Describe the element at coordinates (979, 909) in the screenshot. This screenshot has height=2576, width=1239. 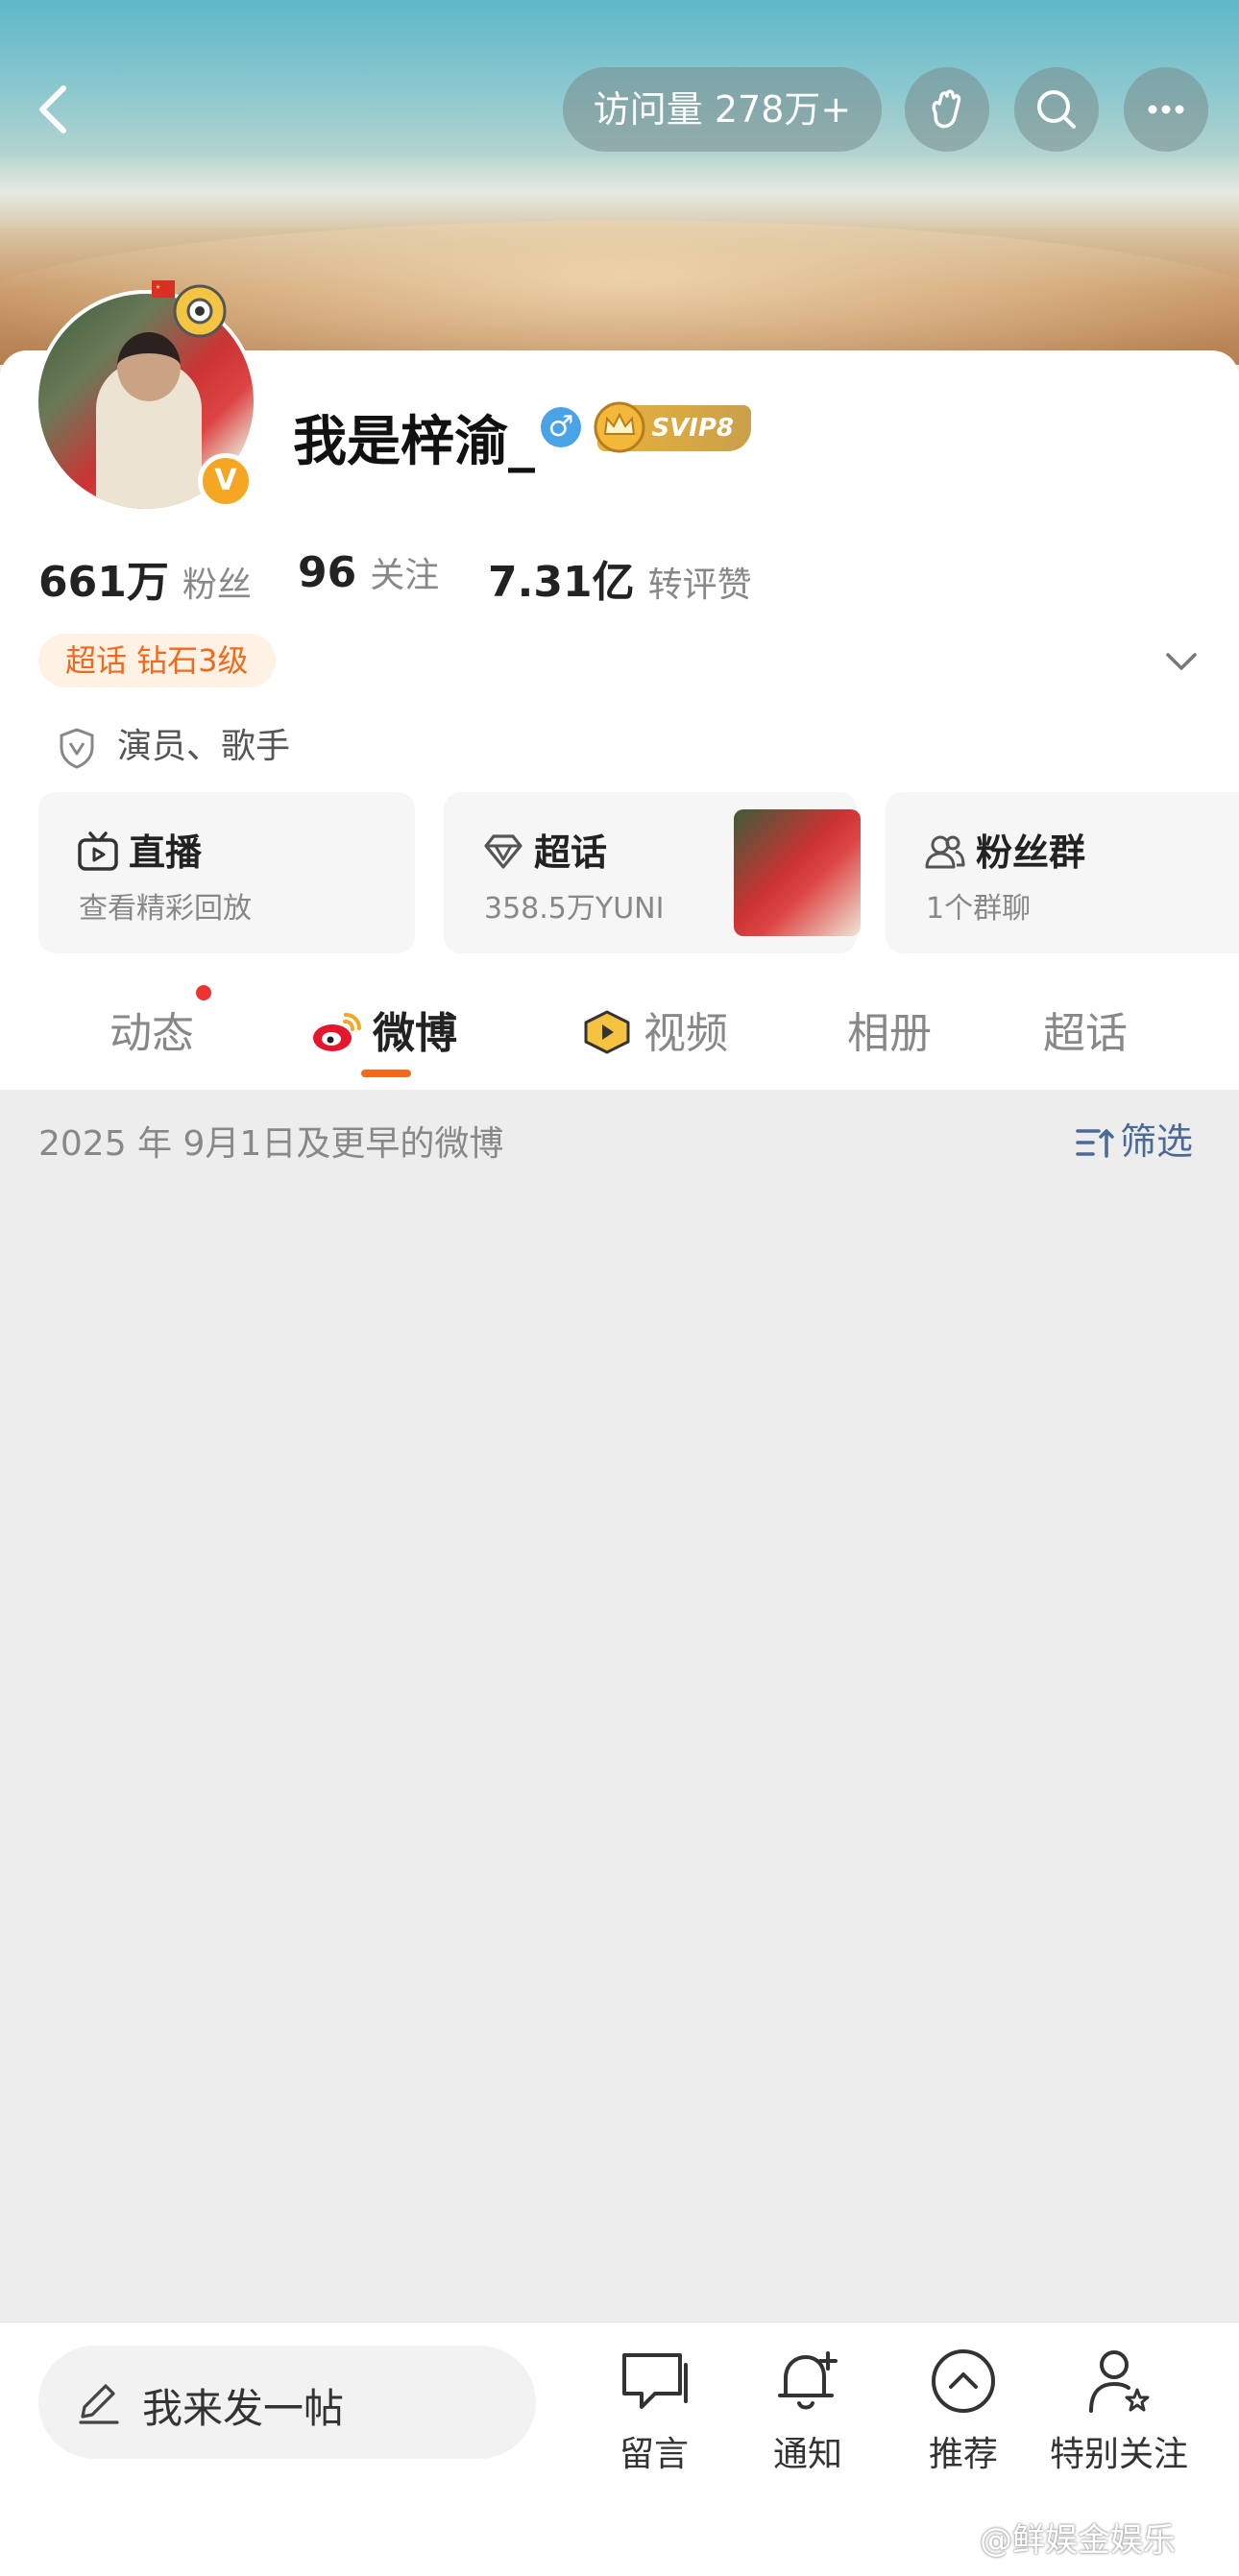
I see `feature-subtitle: 1个群聊` at that location.